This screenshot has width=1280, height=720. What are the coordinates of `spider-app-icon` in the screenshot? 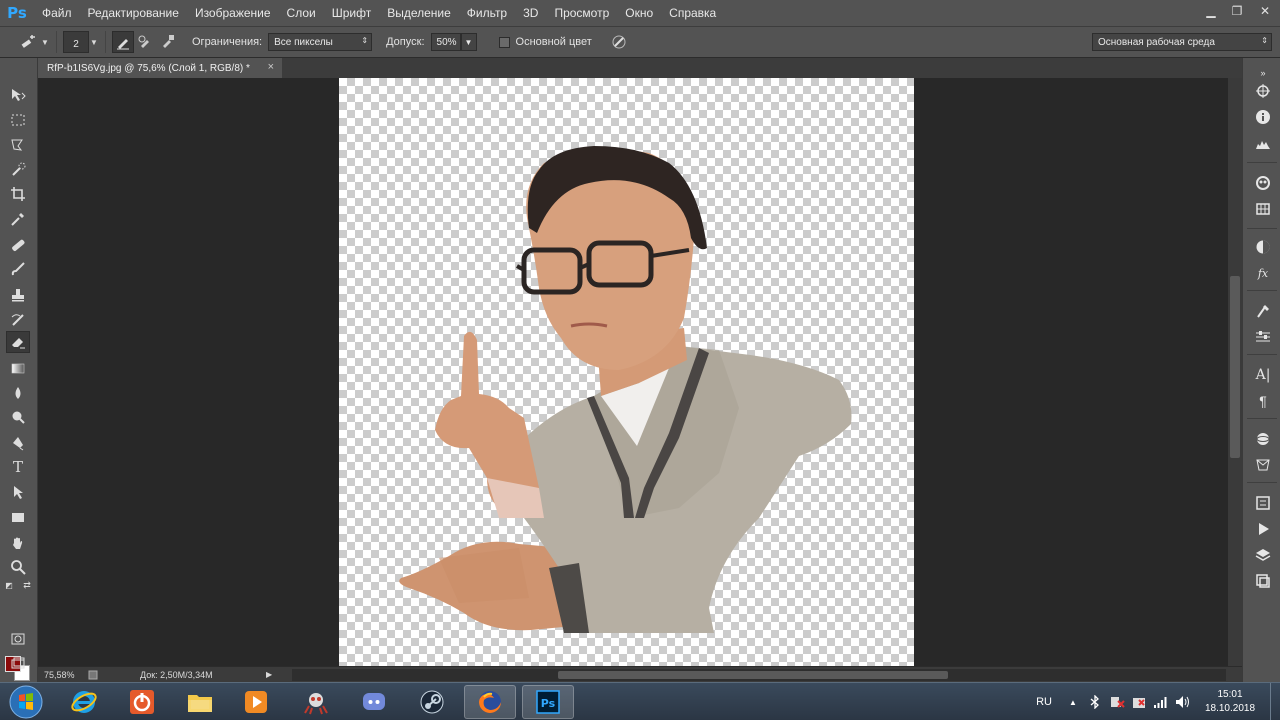 It's located at (316, 702).